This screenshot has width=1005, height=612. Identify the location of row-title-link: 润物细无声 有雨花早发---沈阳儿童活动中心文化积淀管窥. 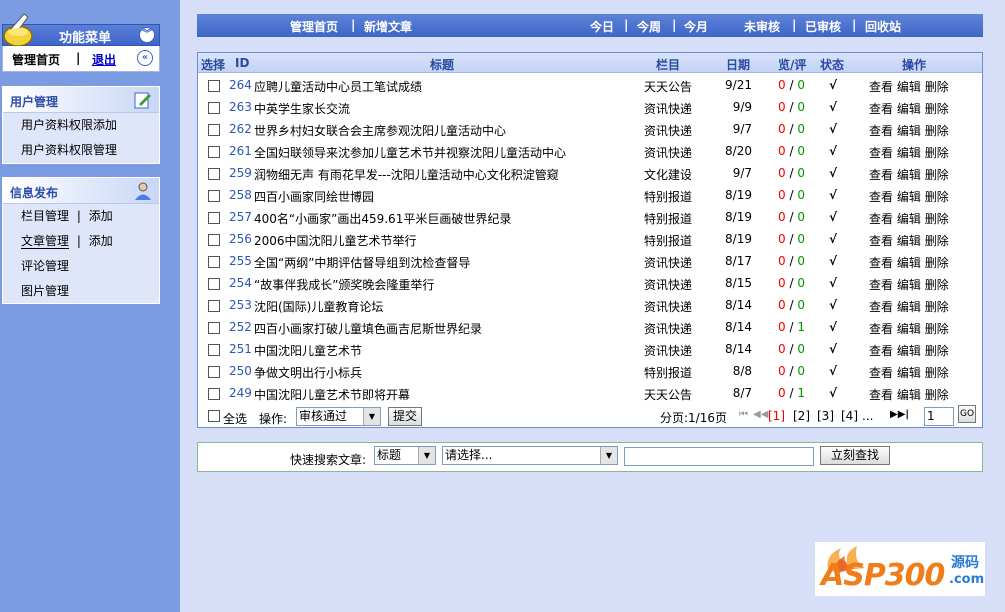
(406, 174).